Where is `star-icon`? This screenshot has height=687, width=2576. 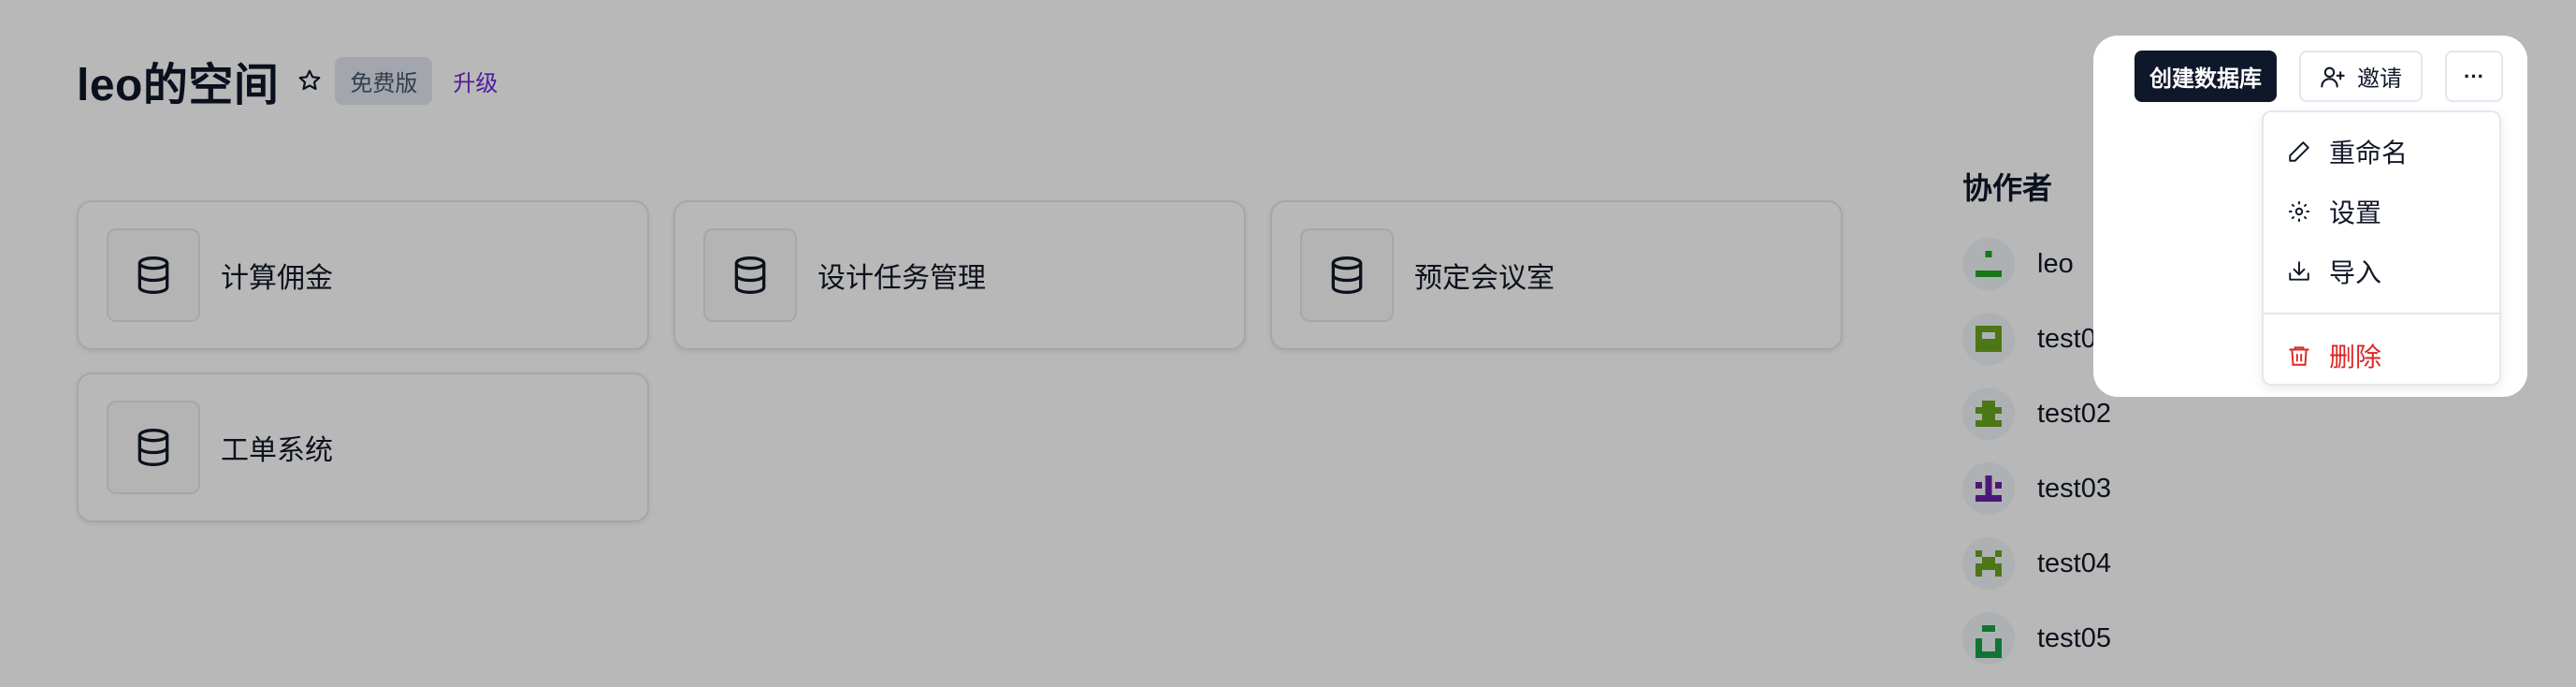
star-icon is located at coordinates (310, 80).